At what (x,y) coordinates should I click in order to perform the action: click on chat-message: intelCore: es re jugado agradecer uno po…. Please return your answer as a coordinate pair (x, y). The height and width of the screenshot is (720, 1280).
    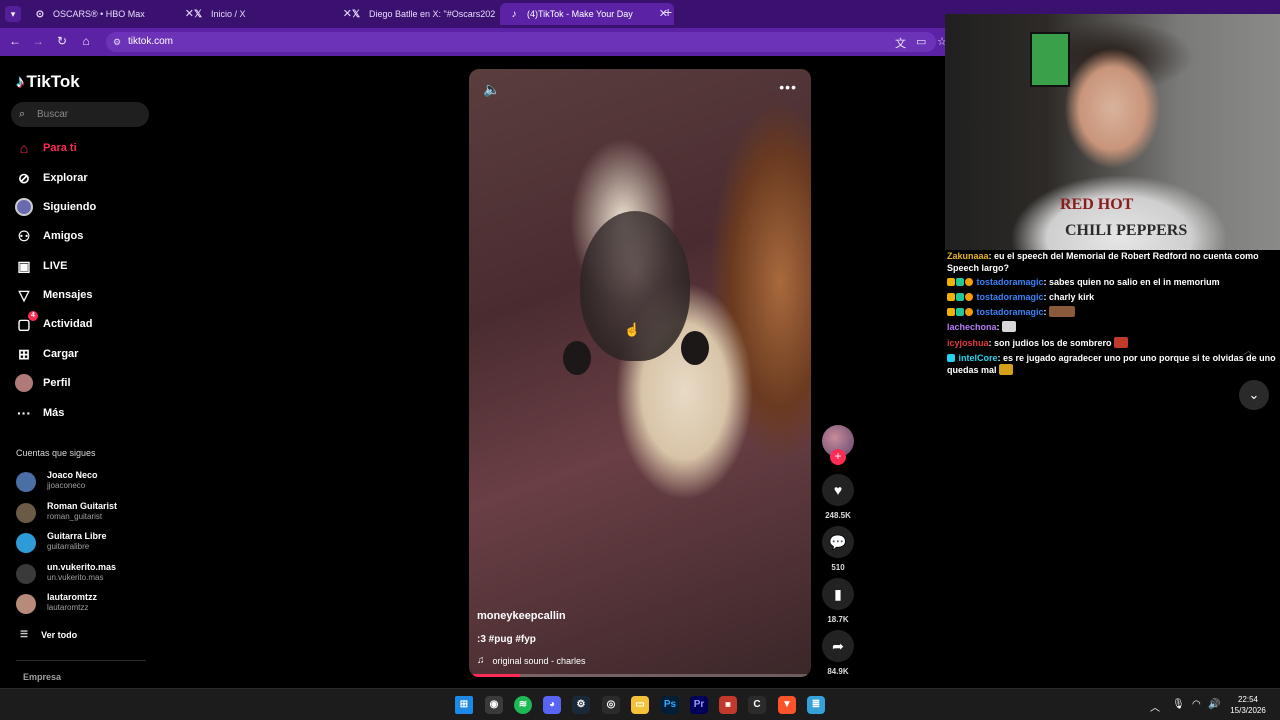
    Looking at the image, I should click on (1112, 364).